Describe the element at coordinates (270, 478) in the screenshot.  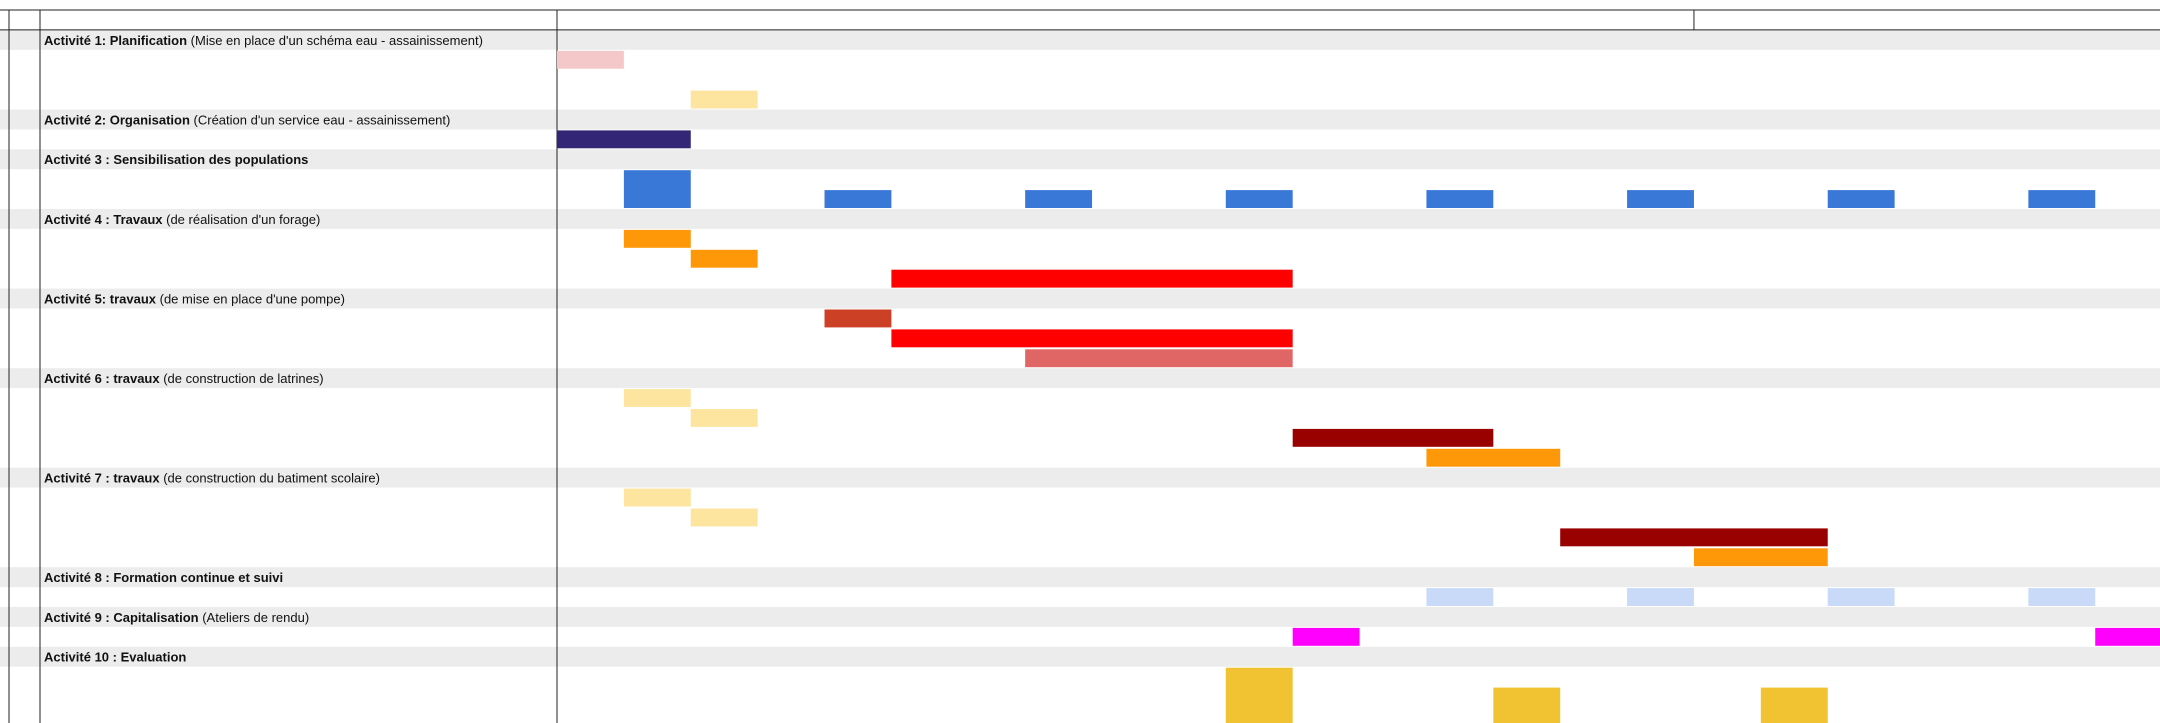
I see `group-subtitle: (de construction du batiment scolaire)` at that location.